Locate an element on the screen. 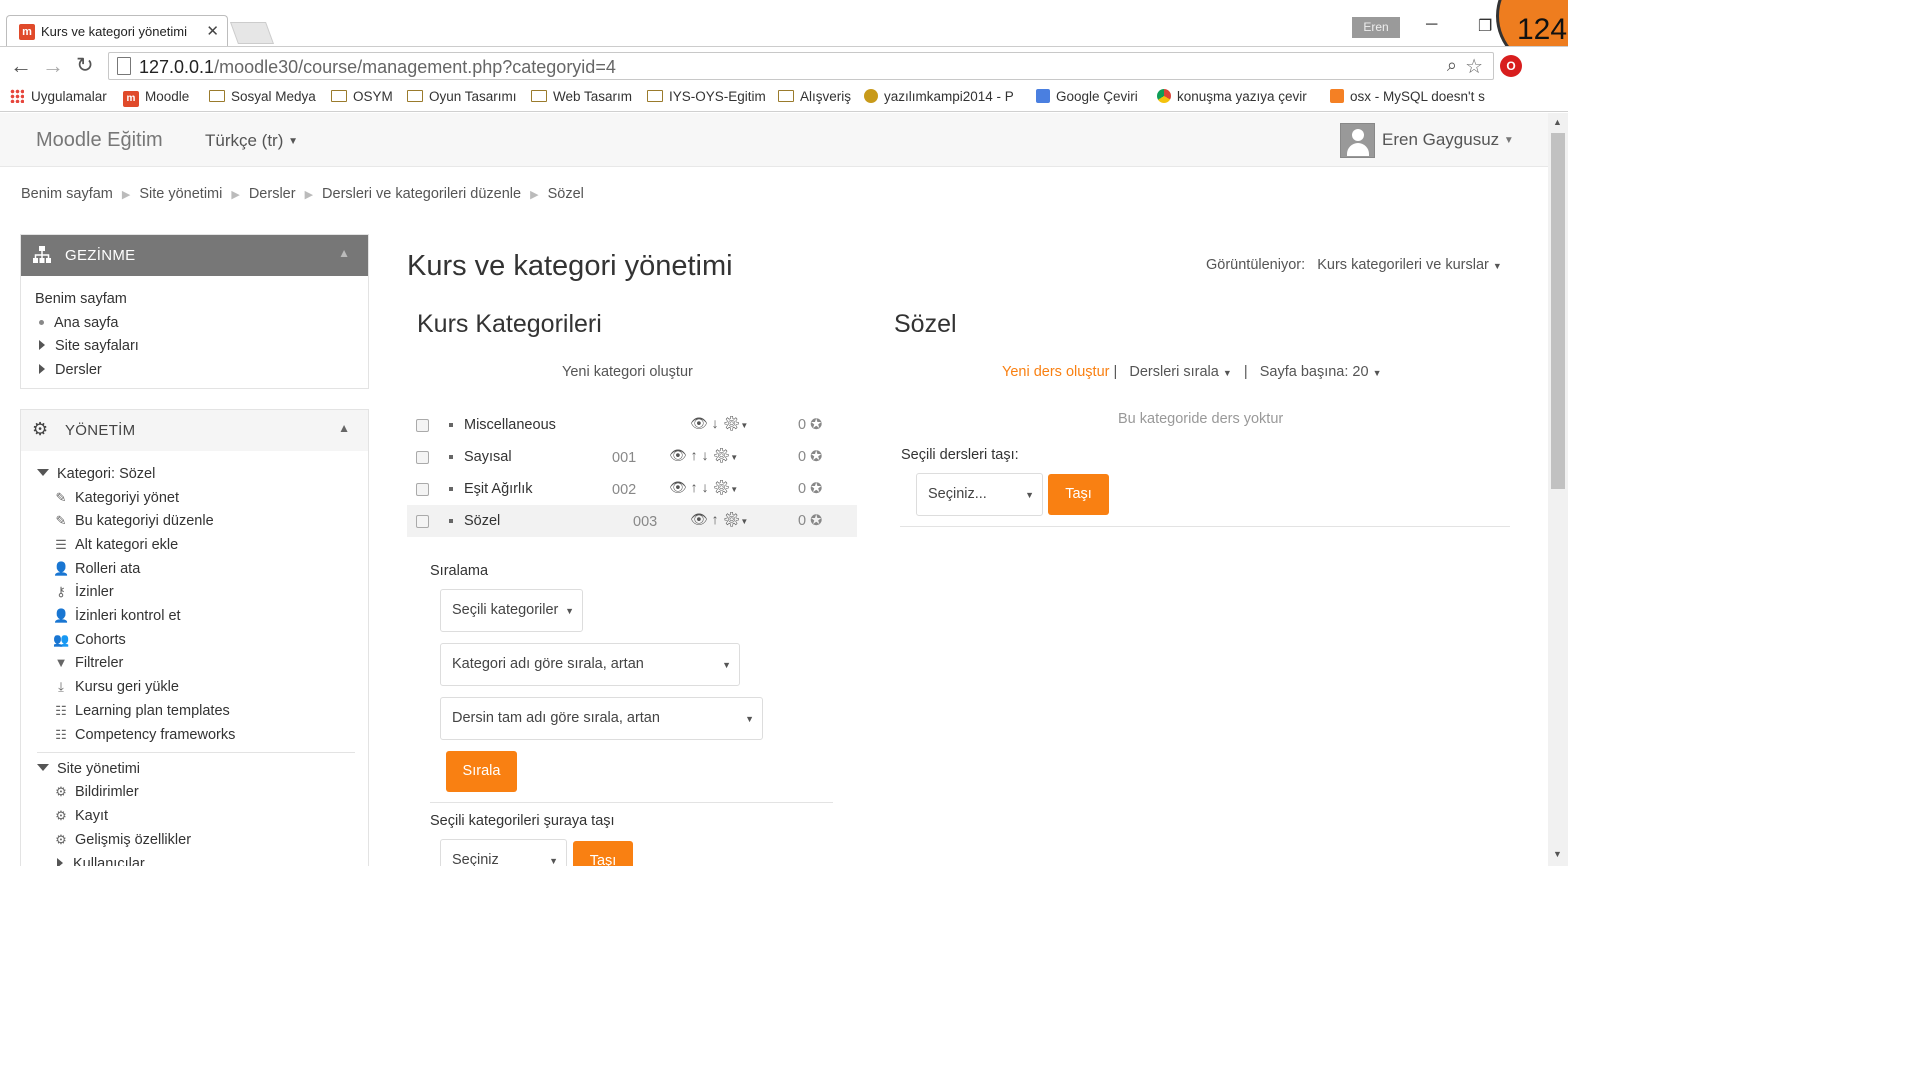 The width and height of the screenshot is (1921, 1080). browser-tab: m Kurs ve kategori yönetimi ✕ is located at coordinates (117, 30).